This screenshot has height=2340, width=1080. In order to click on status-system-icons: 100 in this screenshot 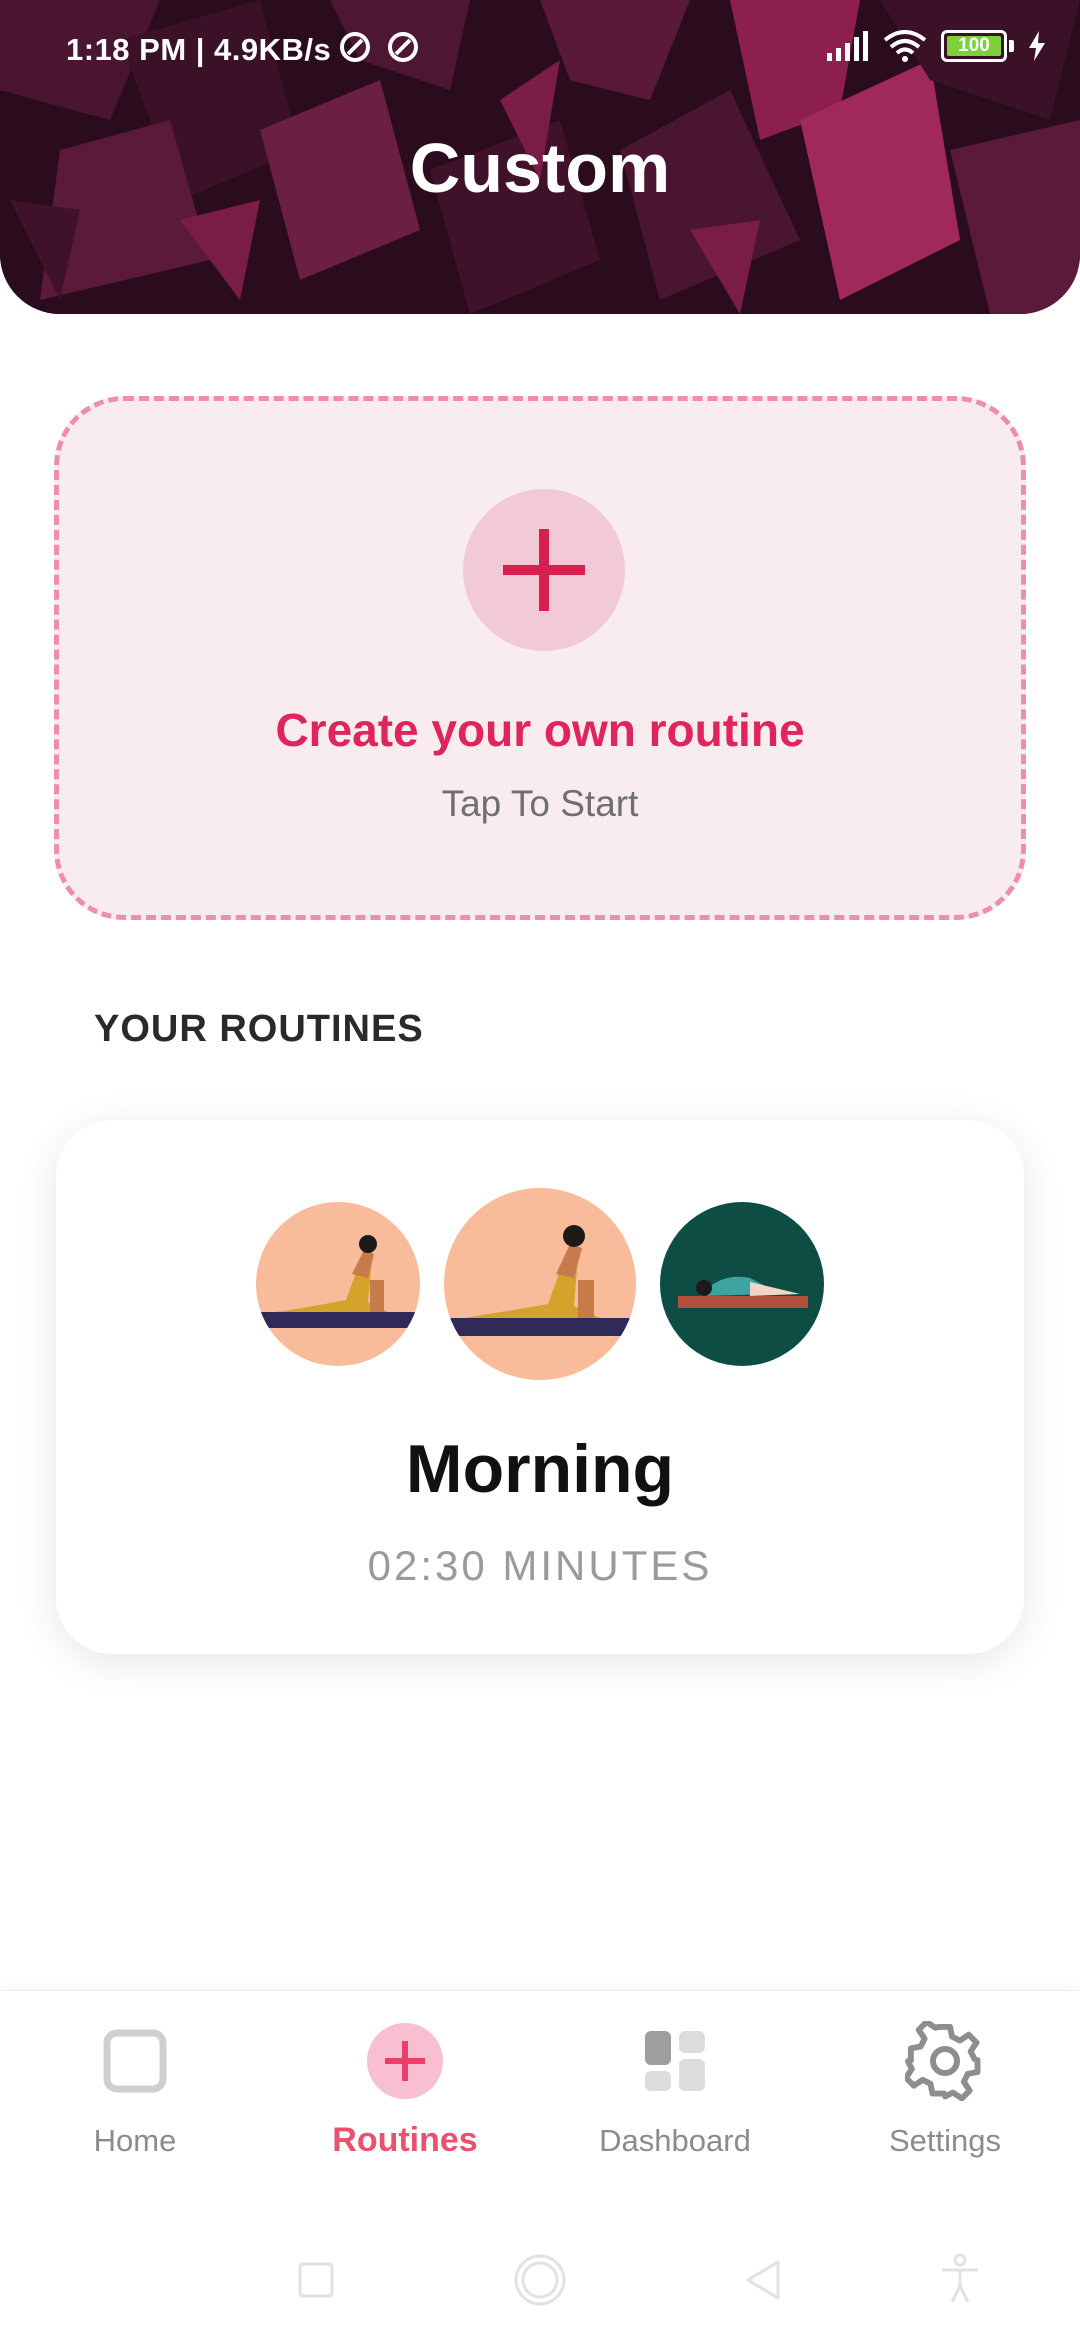, I will do `click(936, 46)`.